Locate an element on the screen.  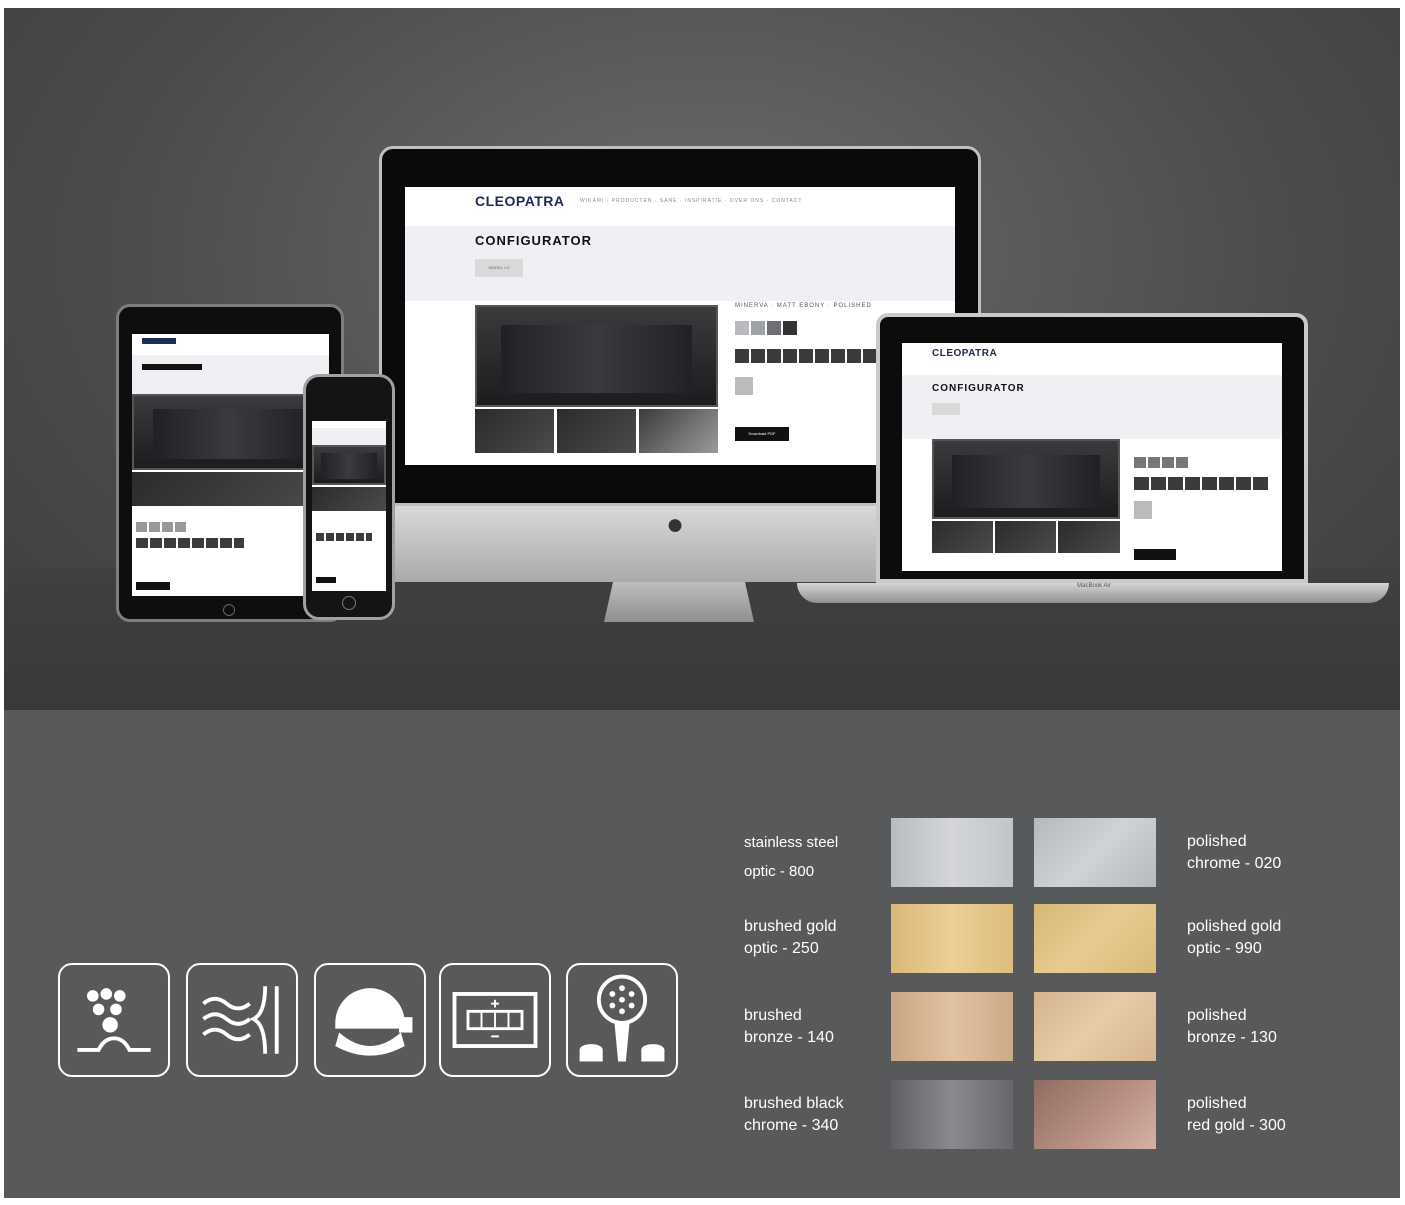
laptop-screen-bezel: CLEOPATRA CONFIGURATOR is located at coordinates (1092, 448).